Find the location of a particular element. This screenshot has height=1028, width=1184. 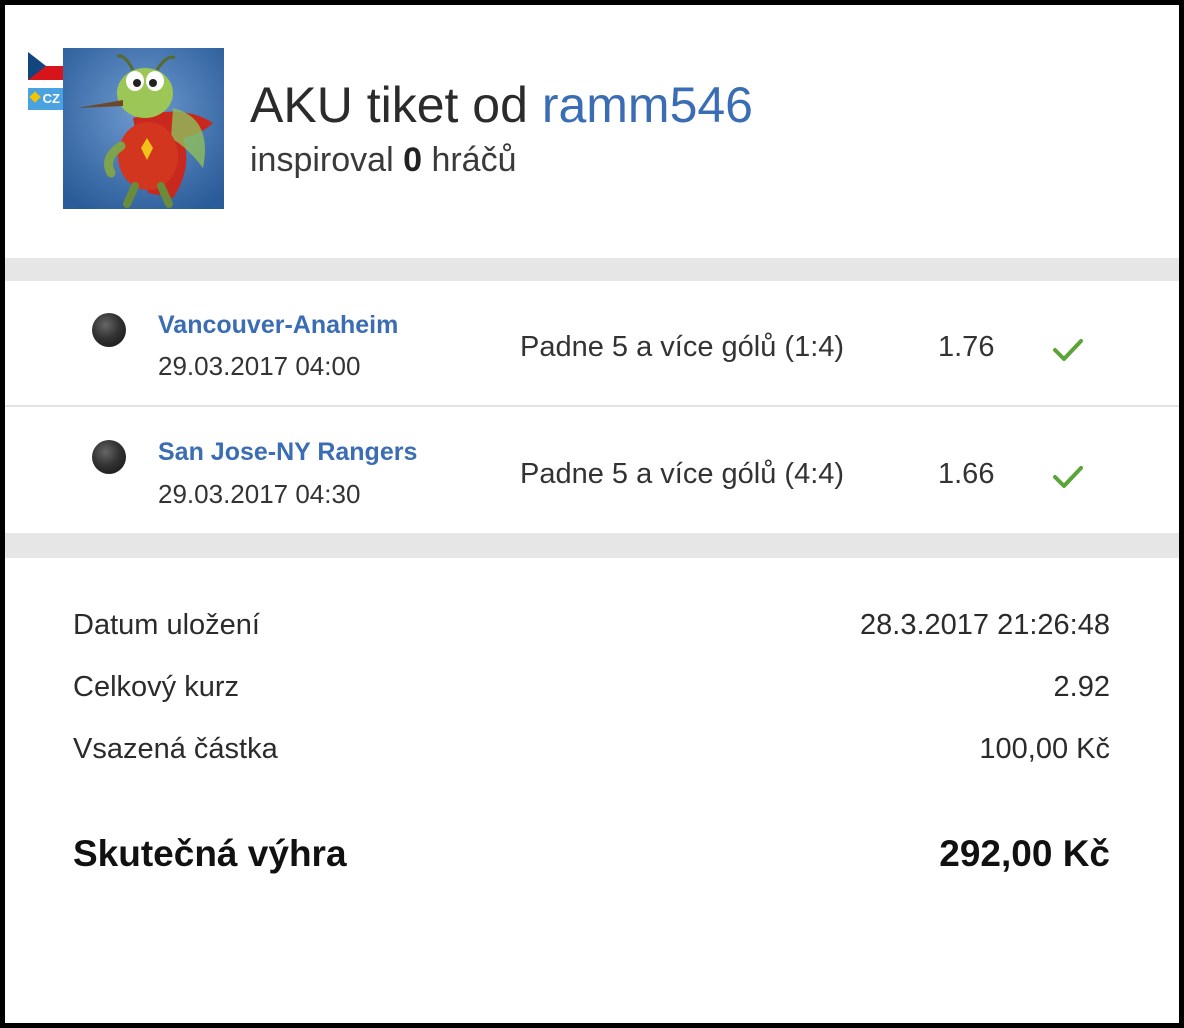

match-link: San Jose-NY Rangers is located at coordinates (287, 452).